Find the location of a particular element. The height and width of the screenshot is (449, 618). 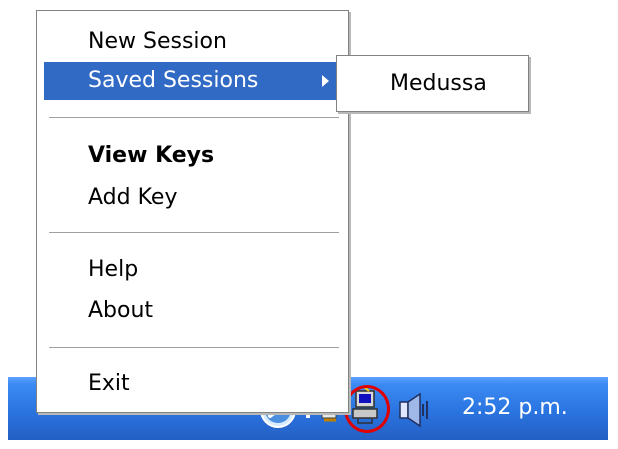

putty-agent-icon is located at coordinates (367, 409).